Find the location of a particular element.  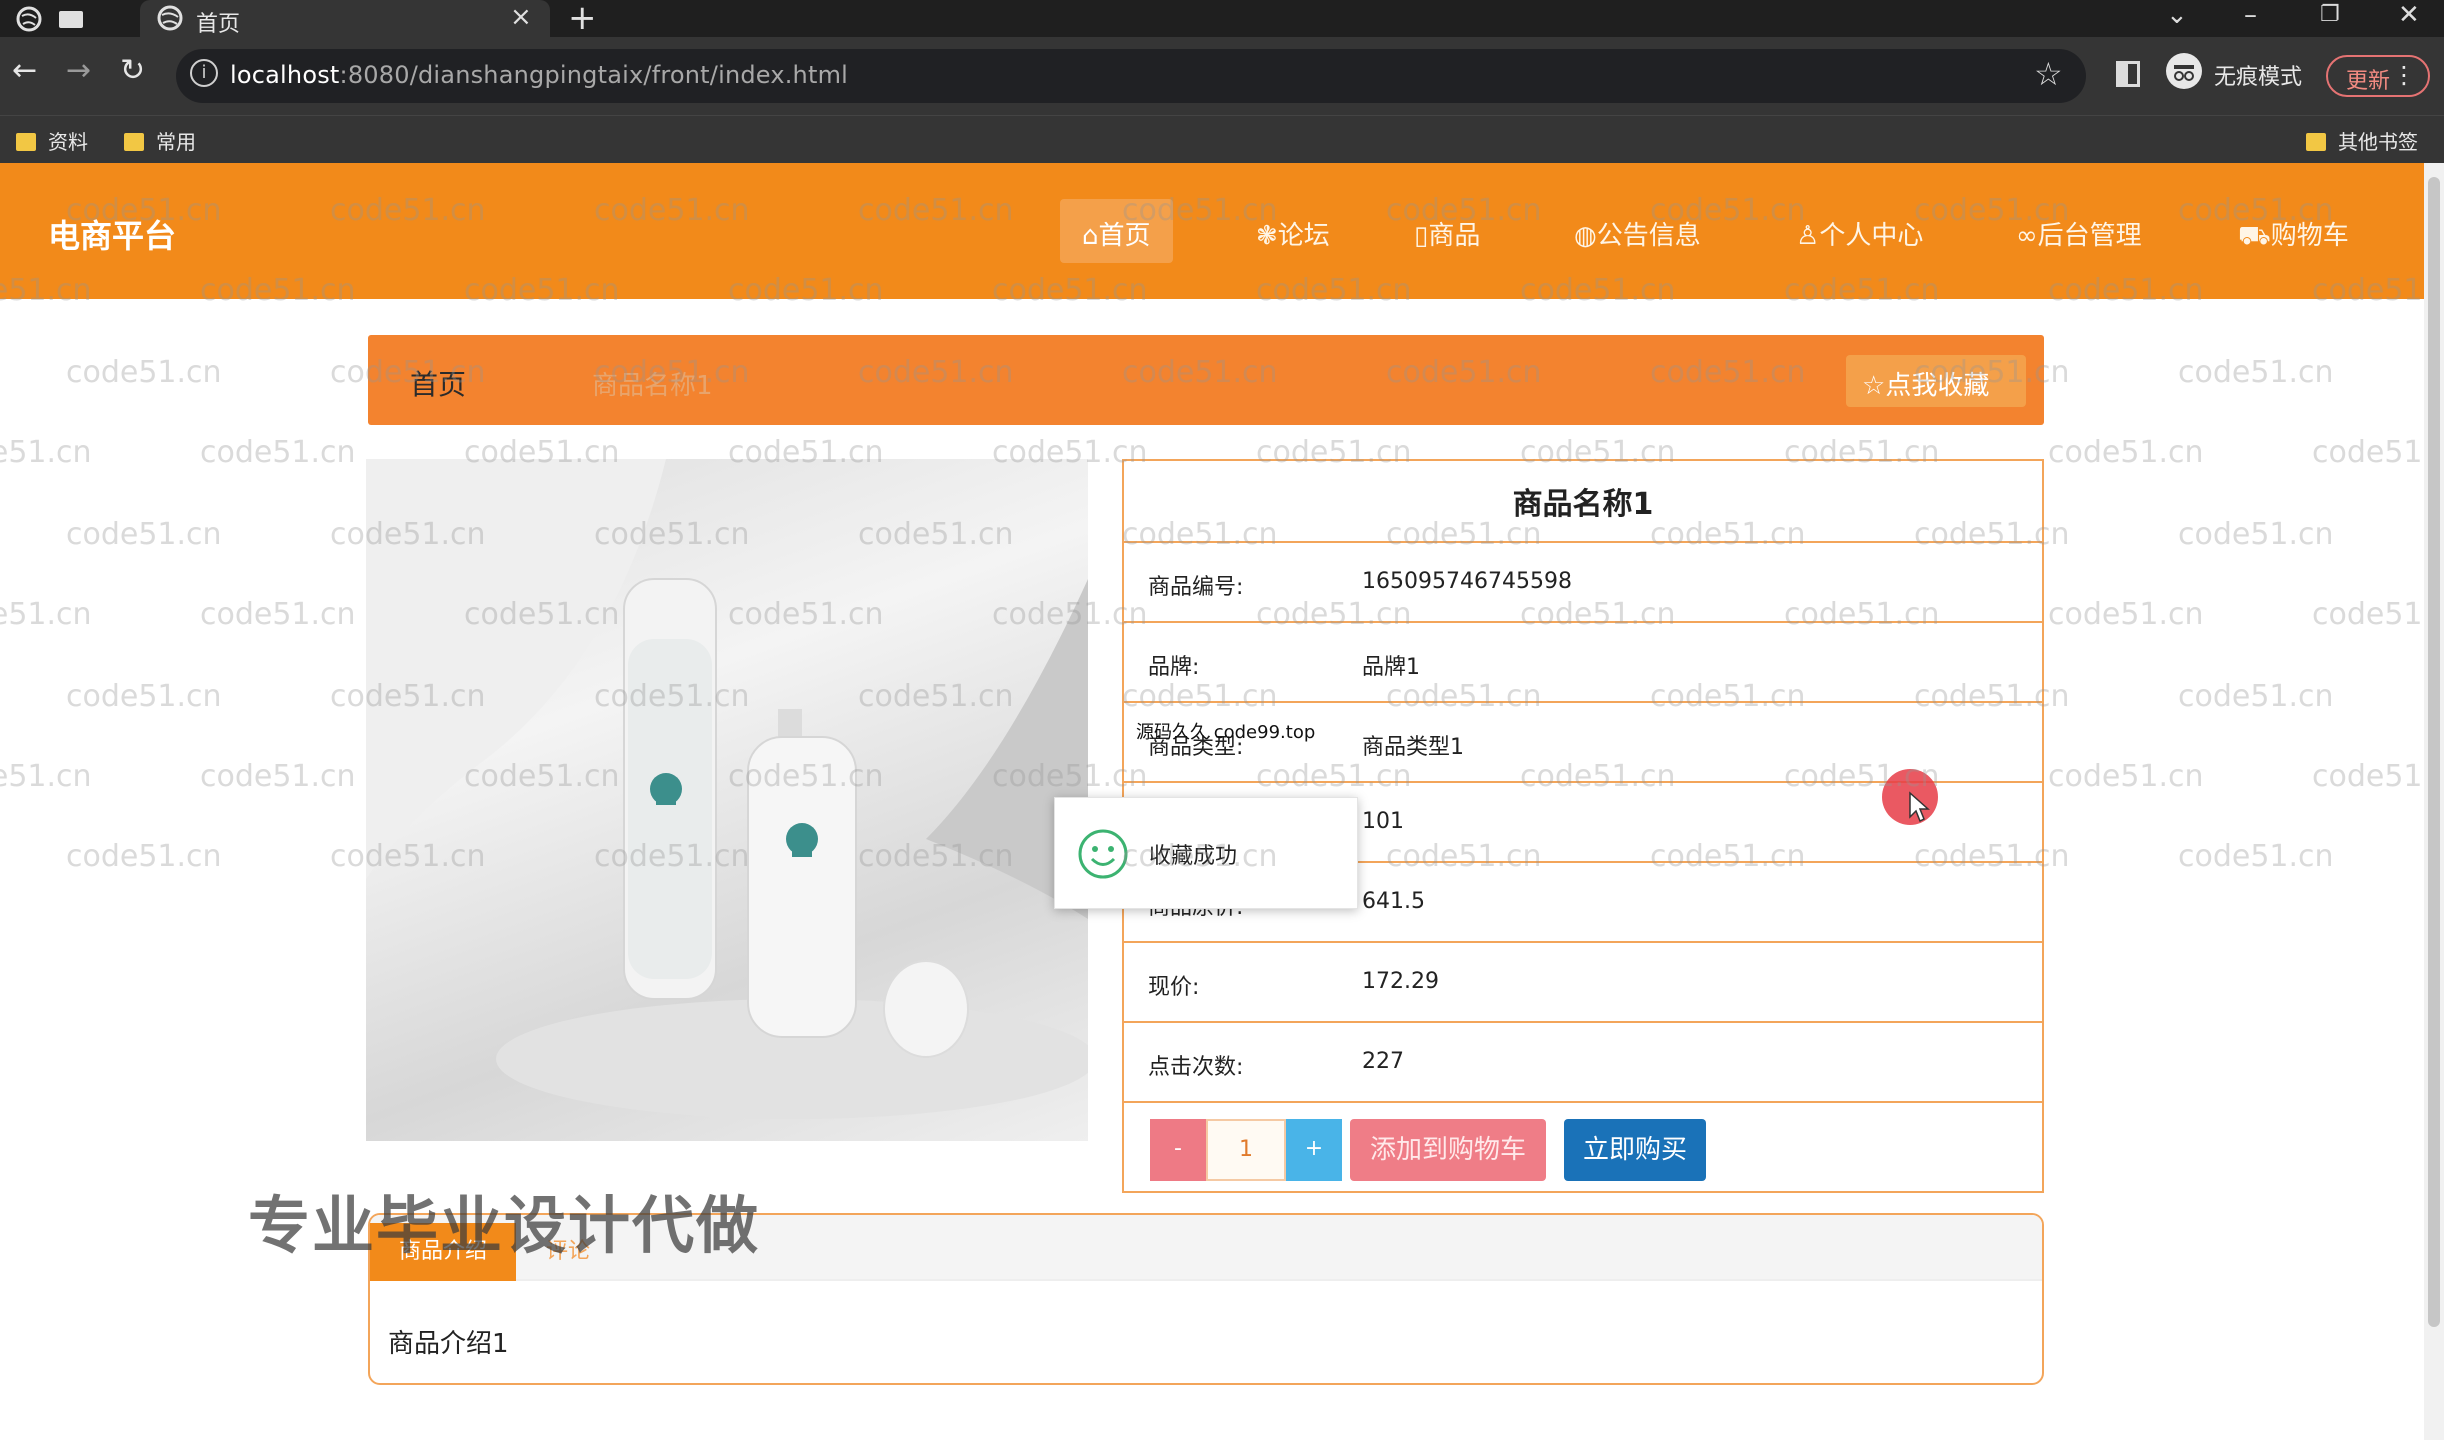

new-tab-button: + is located at coordinates (582, 19).